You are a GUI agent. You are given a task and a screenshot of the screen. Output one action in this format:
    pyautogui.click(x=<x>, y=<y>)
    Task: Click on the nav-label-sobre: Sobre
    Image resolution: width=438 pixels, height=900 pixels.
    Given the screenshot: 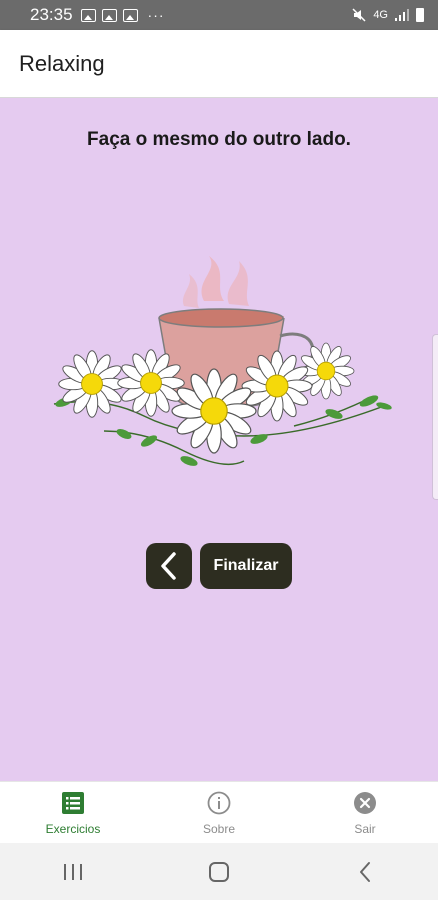 What is the action you would take?
    pyautogui.click(x=219, y=829)
    